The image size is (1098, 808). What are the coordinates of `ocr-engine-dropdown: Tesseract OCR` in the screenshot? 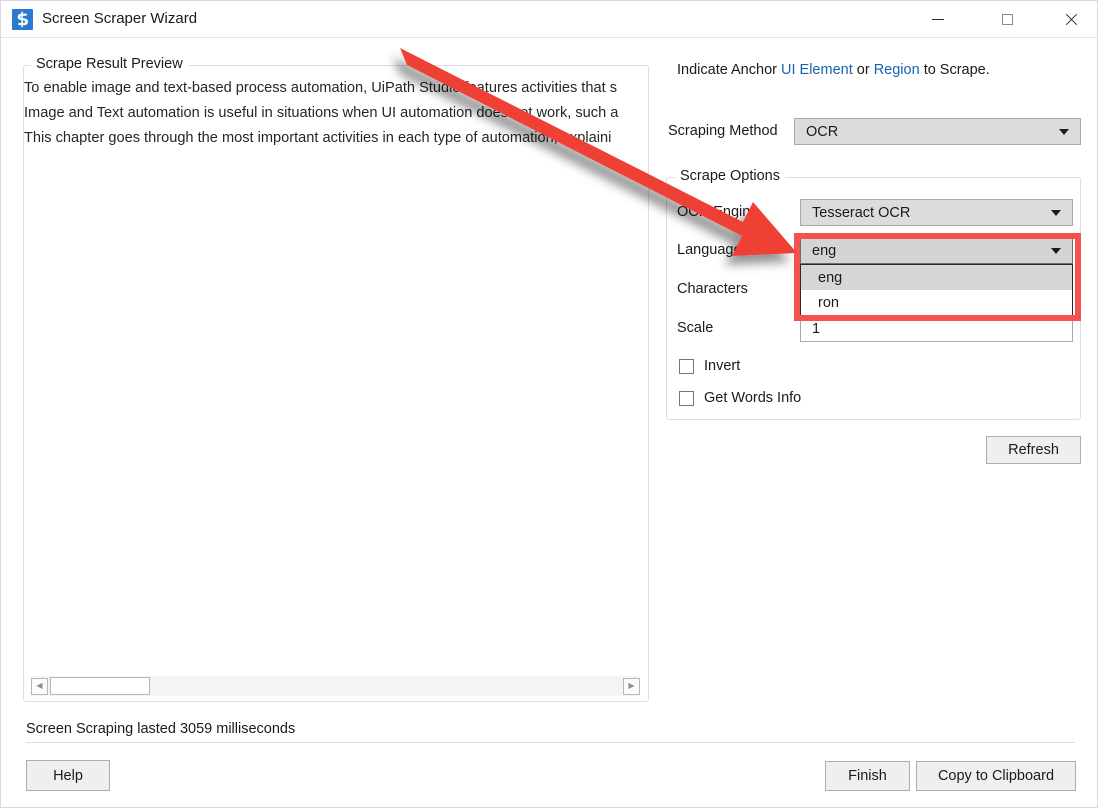 It's located at (936, 212).